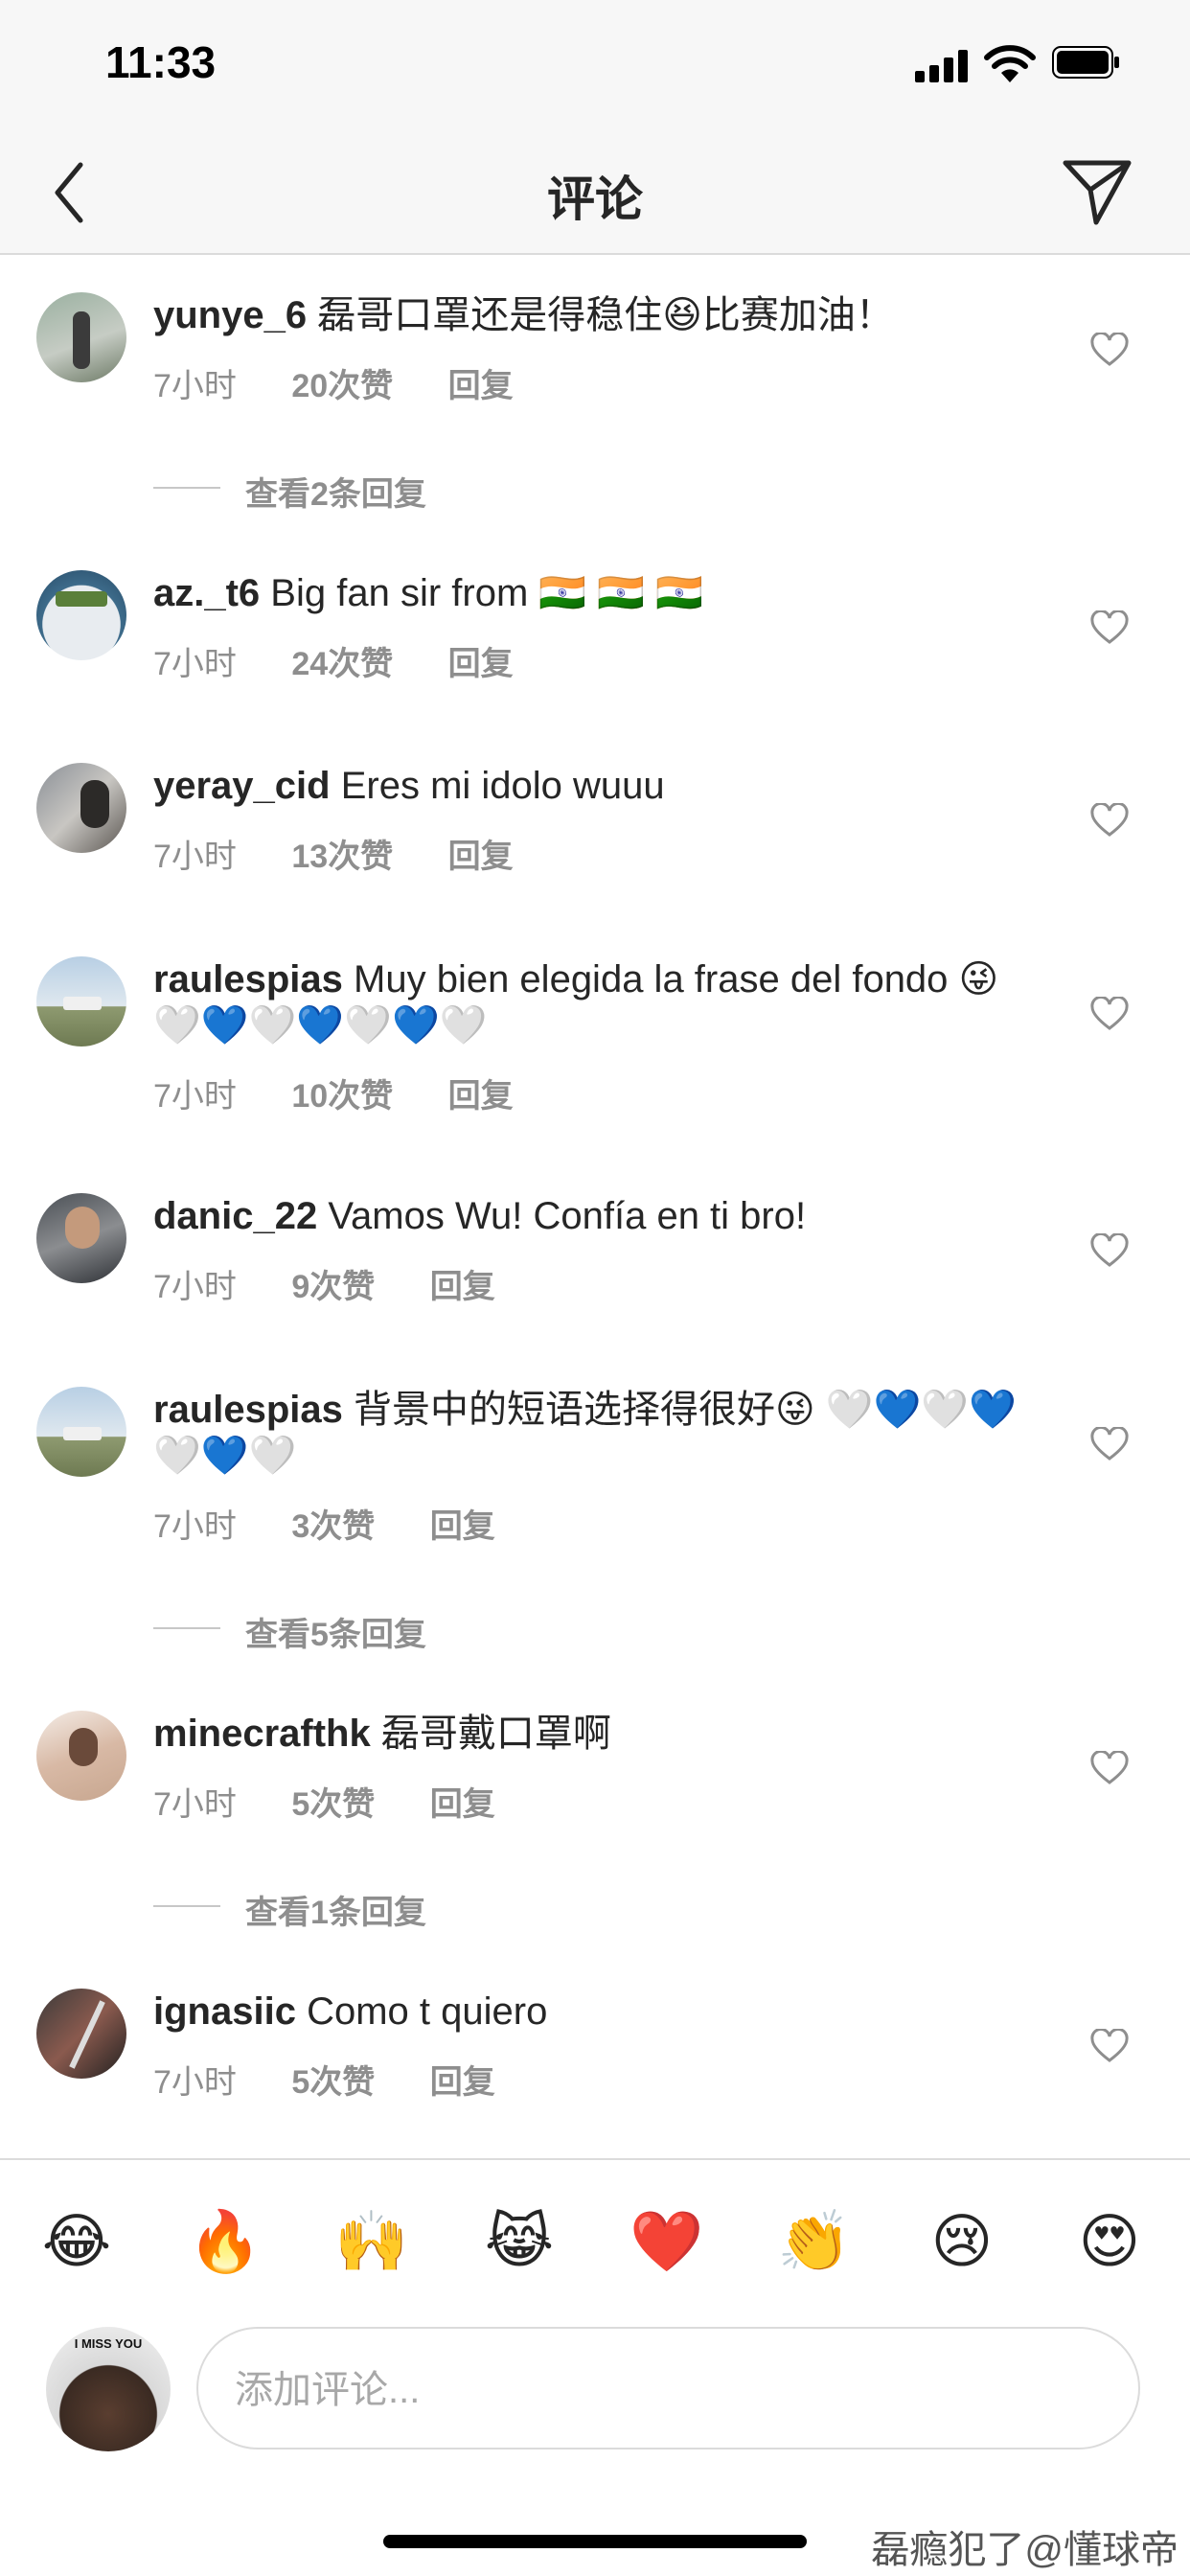 This screenshot has height=2576, width=1190. I want to click on view-replies-link: 查看5条回复, so click(345, 1630).